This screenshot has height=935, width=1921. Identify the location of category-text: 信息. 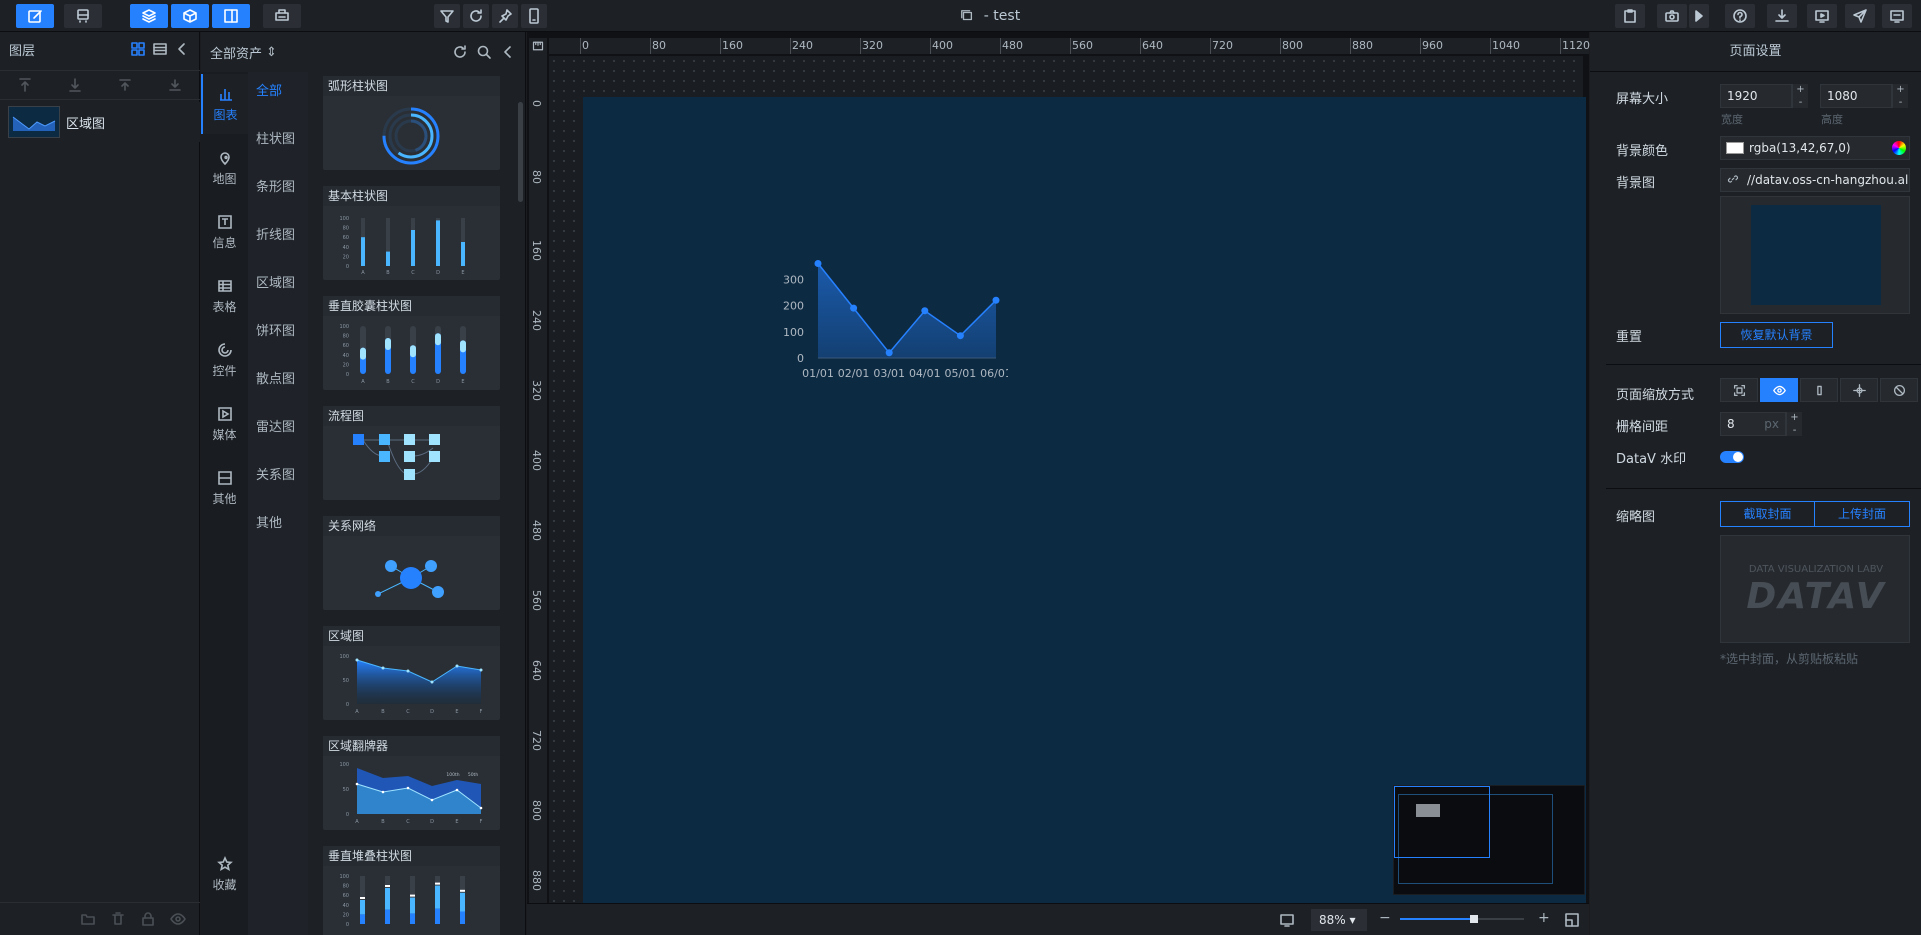
(224, 232).